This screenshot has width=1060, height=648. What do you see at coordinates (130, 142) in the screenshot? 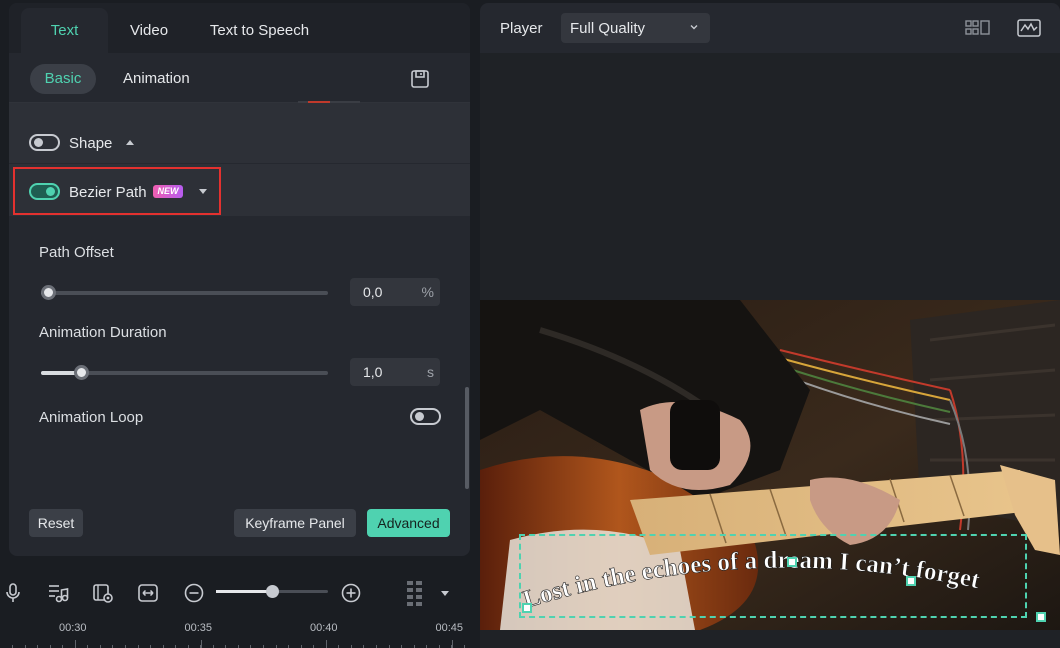
I see `caret-up-icon` at bounding box center [130, 142].